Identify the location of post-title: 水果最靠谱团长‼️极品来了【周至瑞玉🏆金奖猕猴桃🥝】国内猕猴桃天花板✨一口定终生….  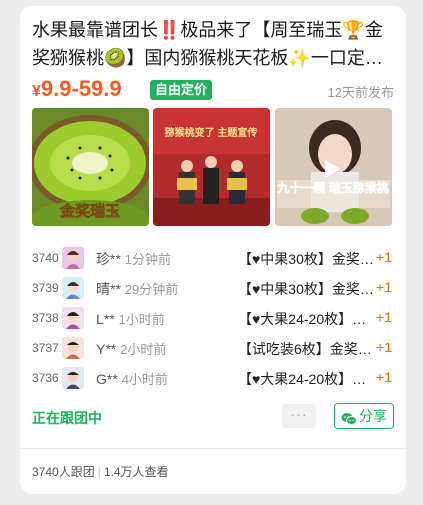
(213, 44).